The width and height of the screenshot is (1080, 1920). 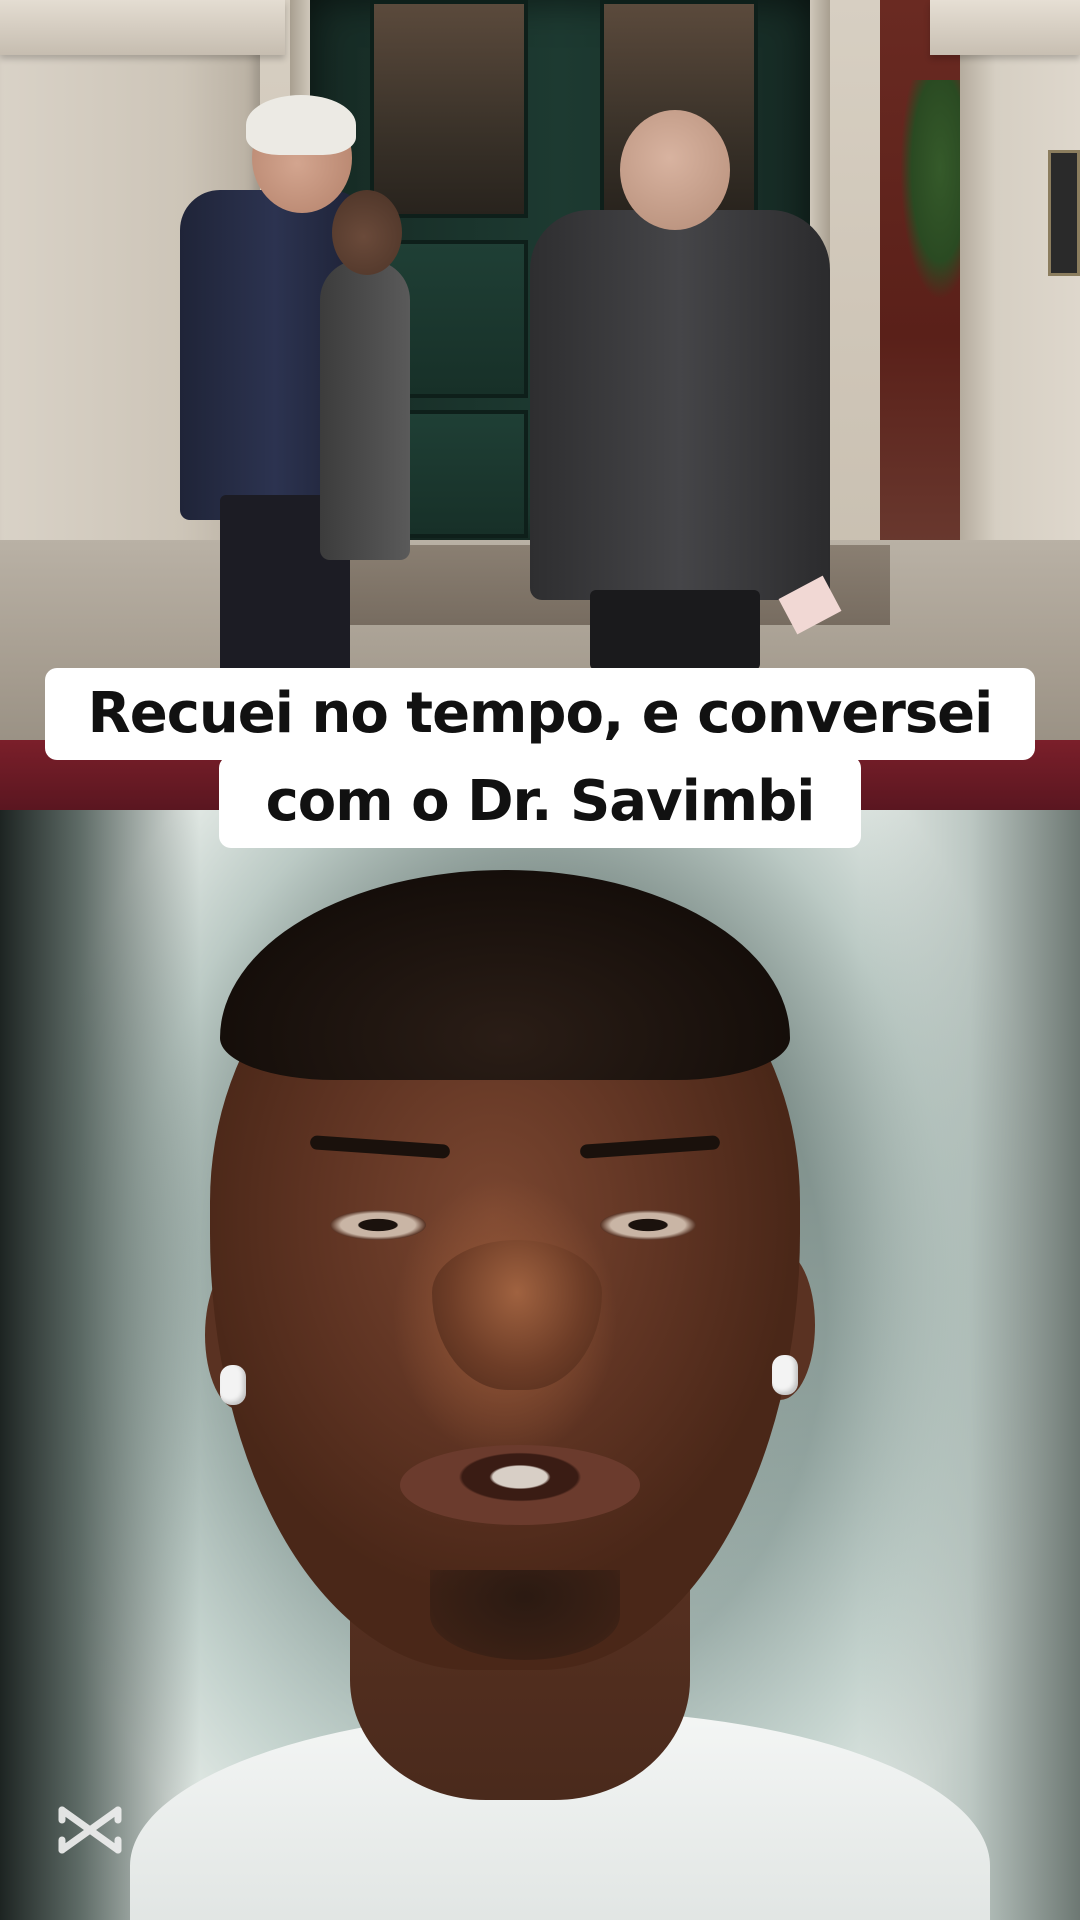 I want to click on wall-plaque, so click(x=1064, y=213).